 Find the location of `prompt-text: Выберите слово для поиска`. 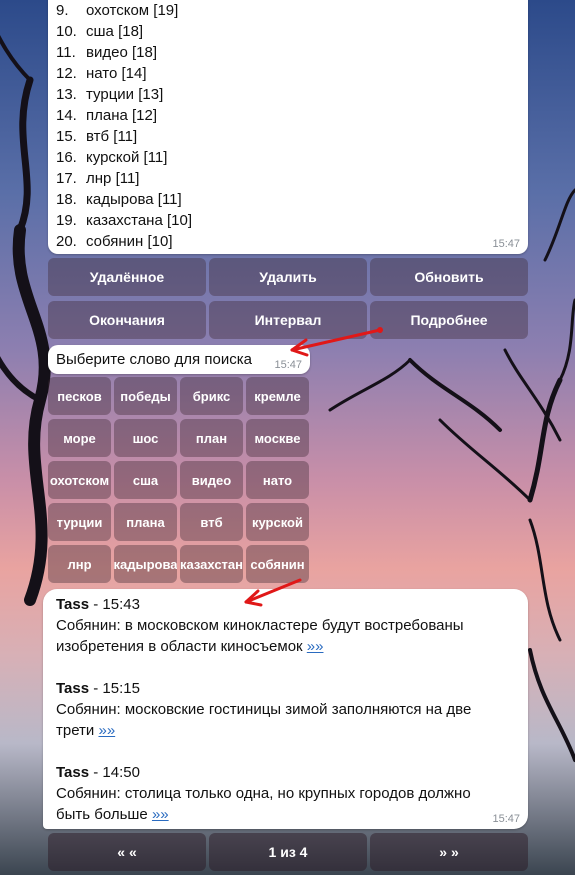

prompt-text: Выберите слово для поиска is located at coordinates (154, 359).